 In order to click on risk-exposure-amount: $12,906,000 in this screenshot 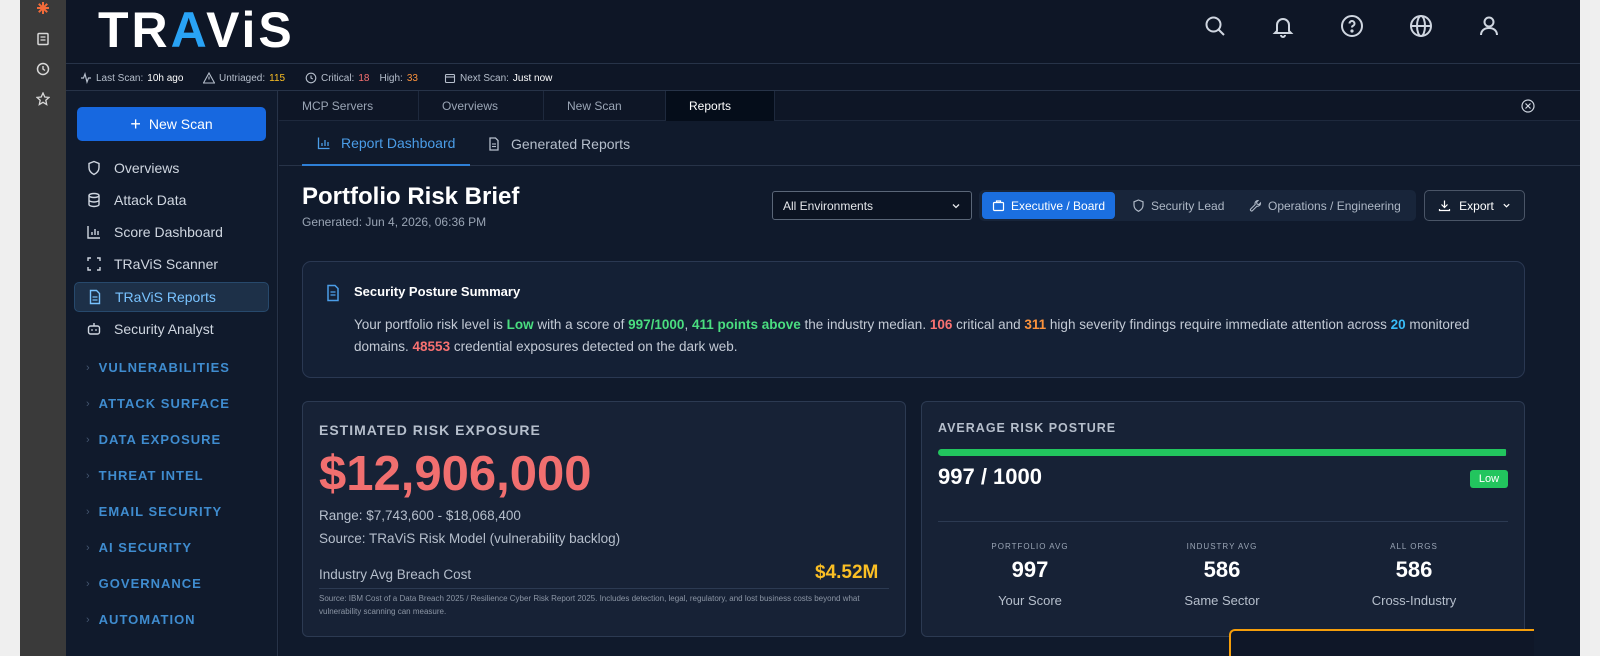, I will do `click(455, 474)`.